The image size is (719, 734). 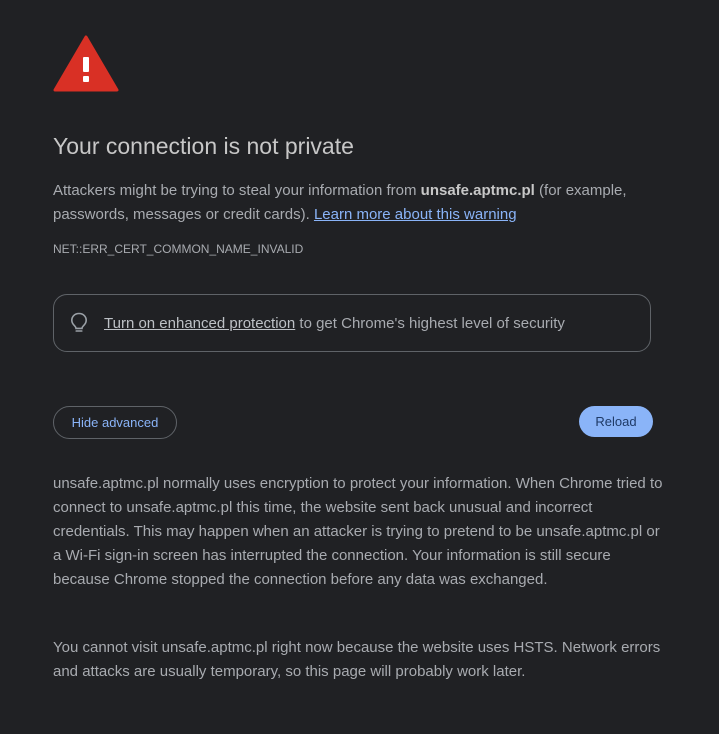 I want to click on warning-triangle-icon, so click(x=86, y=63).